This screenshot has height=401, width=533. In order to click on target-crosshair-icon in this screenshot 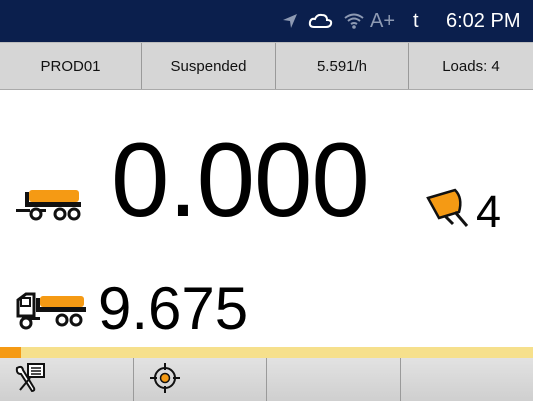, I will do `click(165, 380)`.